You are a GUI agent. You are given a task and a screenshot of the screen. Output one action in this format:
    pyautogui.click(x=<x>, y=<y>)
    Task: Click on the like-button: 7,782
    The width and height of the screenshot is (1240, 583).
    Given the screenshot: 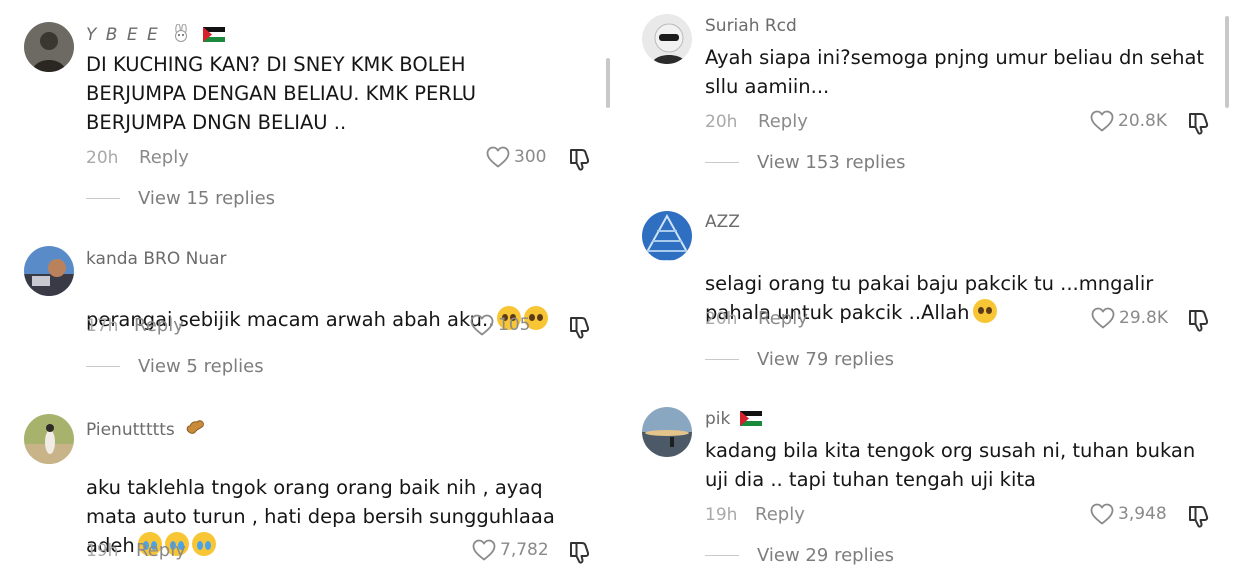 What is the action you would take?
    pyautogui.click(x=510, y=550)
    